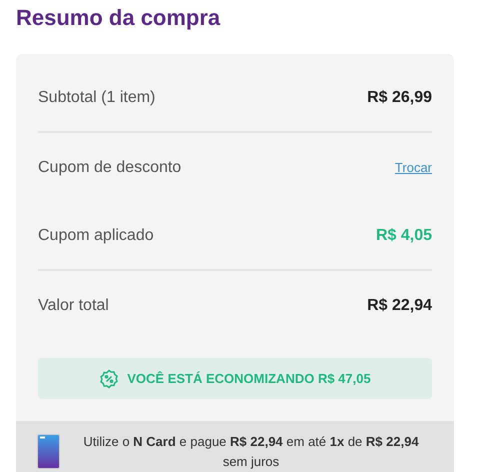  Describe the element at coordinates (251, 451) in the screenshot. I see `card-offer-text: Utilize o N Card e pague R$ 22,94 em até 1x de R$ 22,94 sem juros` at that location.